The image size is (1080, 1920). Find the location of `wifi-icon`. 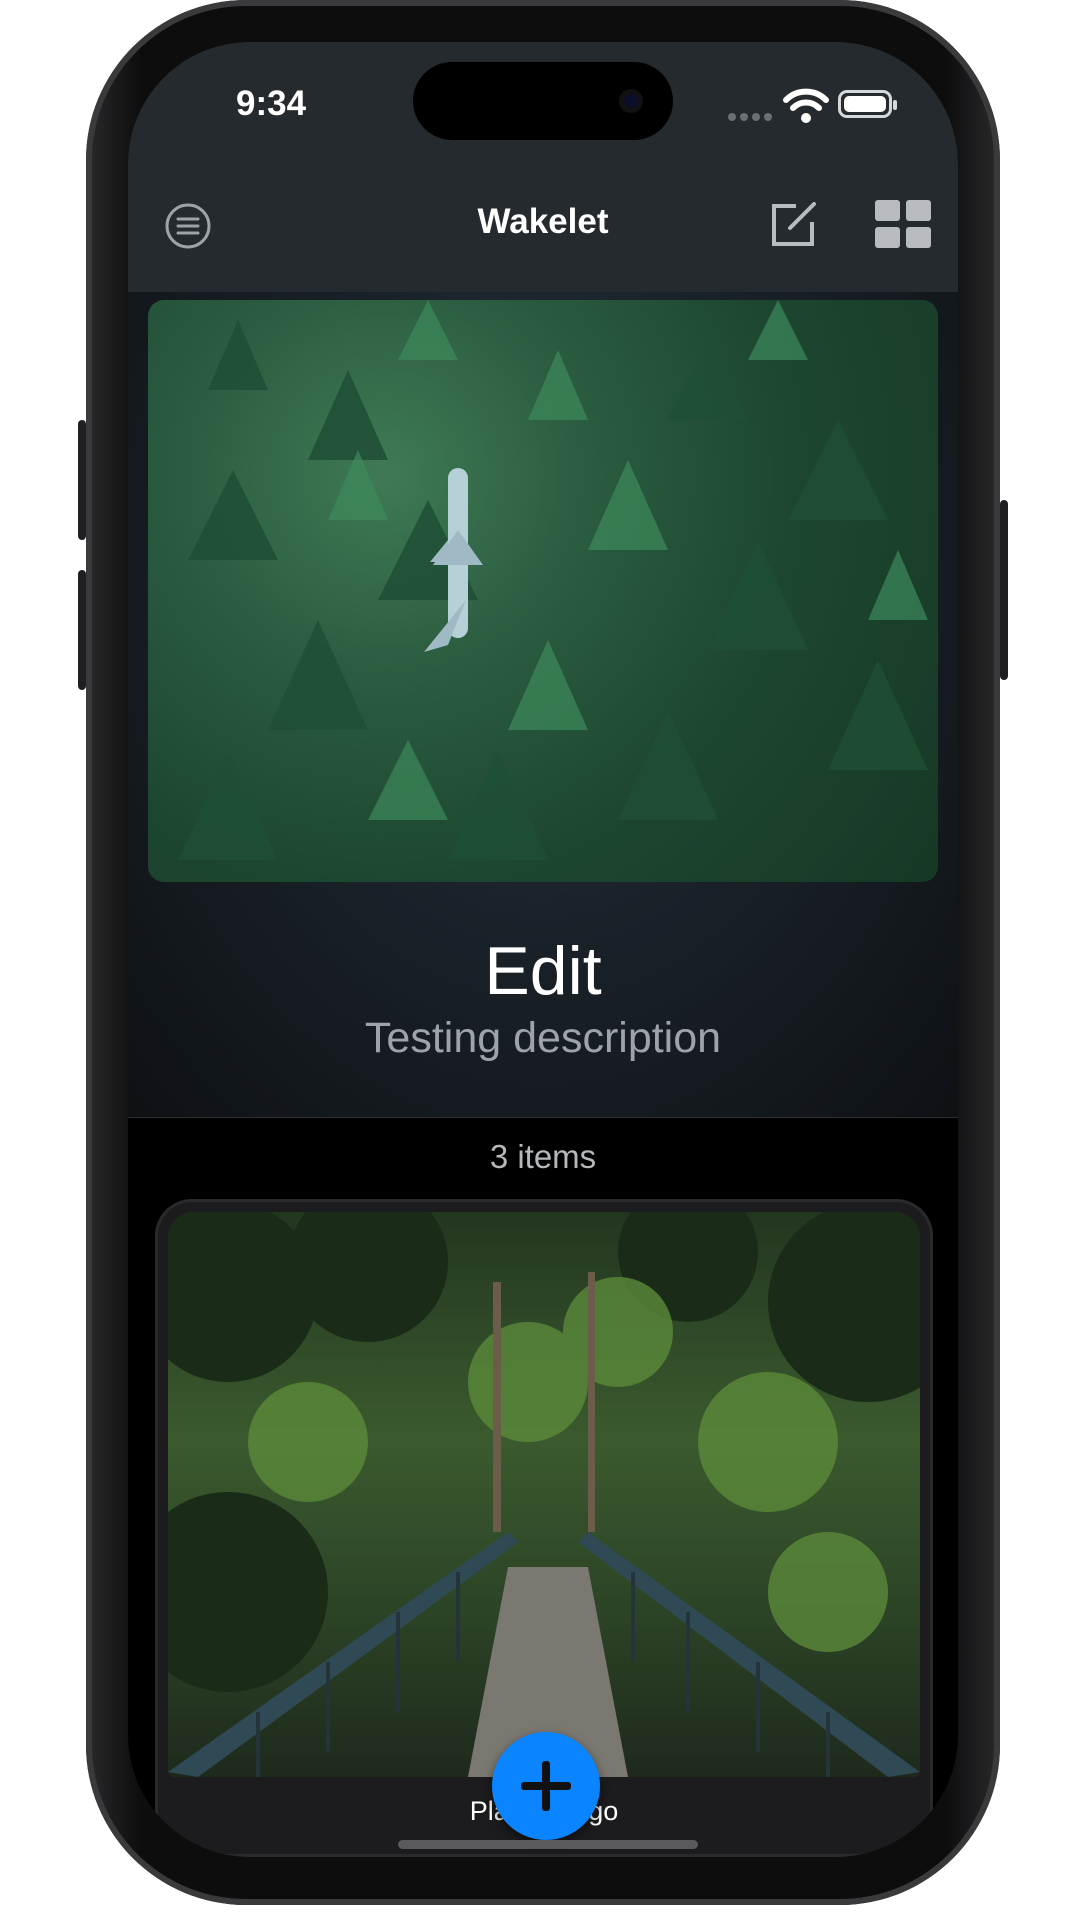

wifi-icon is located at coordinates (806, 105).